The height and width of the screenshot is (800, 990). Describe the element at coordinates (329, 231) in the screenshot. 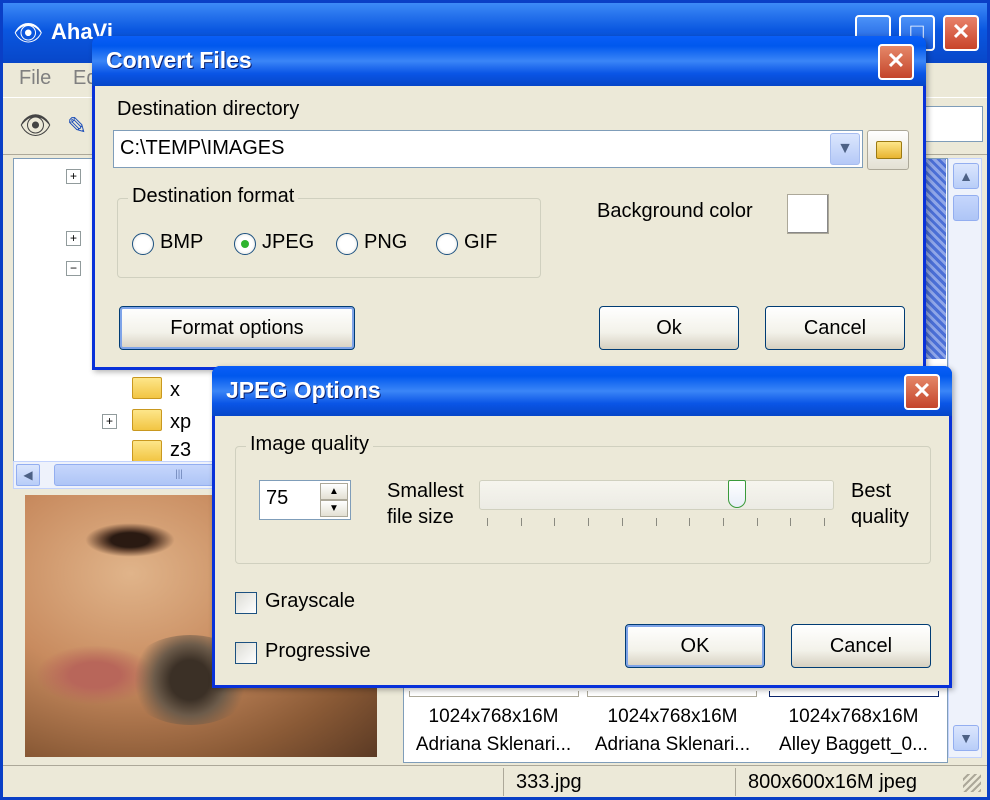

I see `destination-format-group: Destination format BMP JPEG PNG GIF` at that location.